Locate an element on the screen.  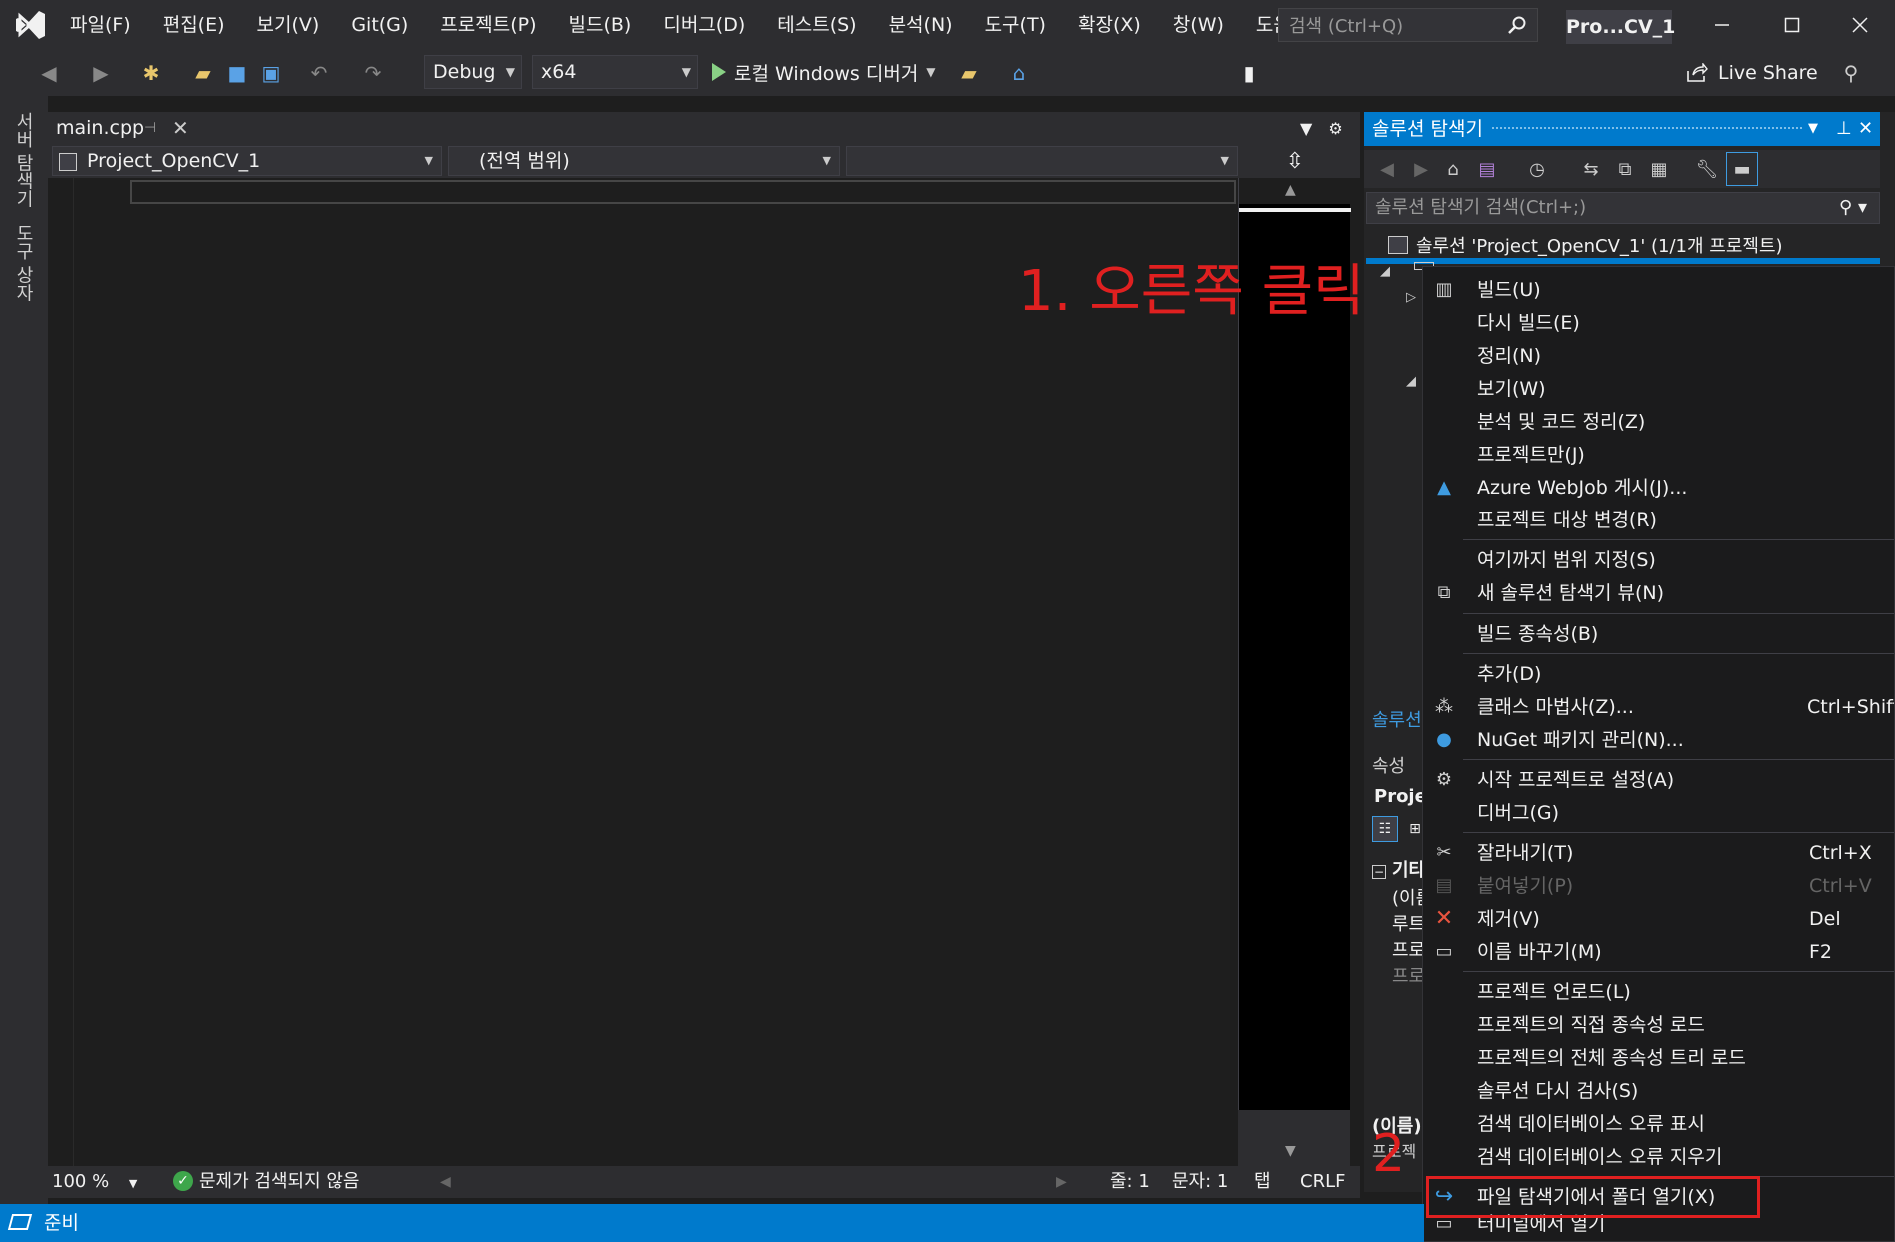
save-all-icon: ▣ is located at coordinates (271, 73).